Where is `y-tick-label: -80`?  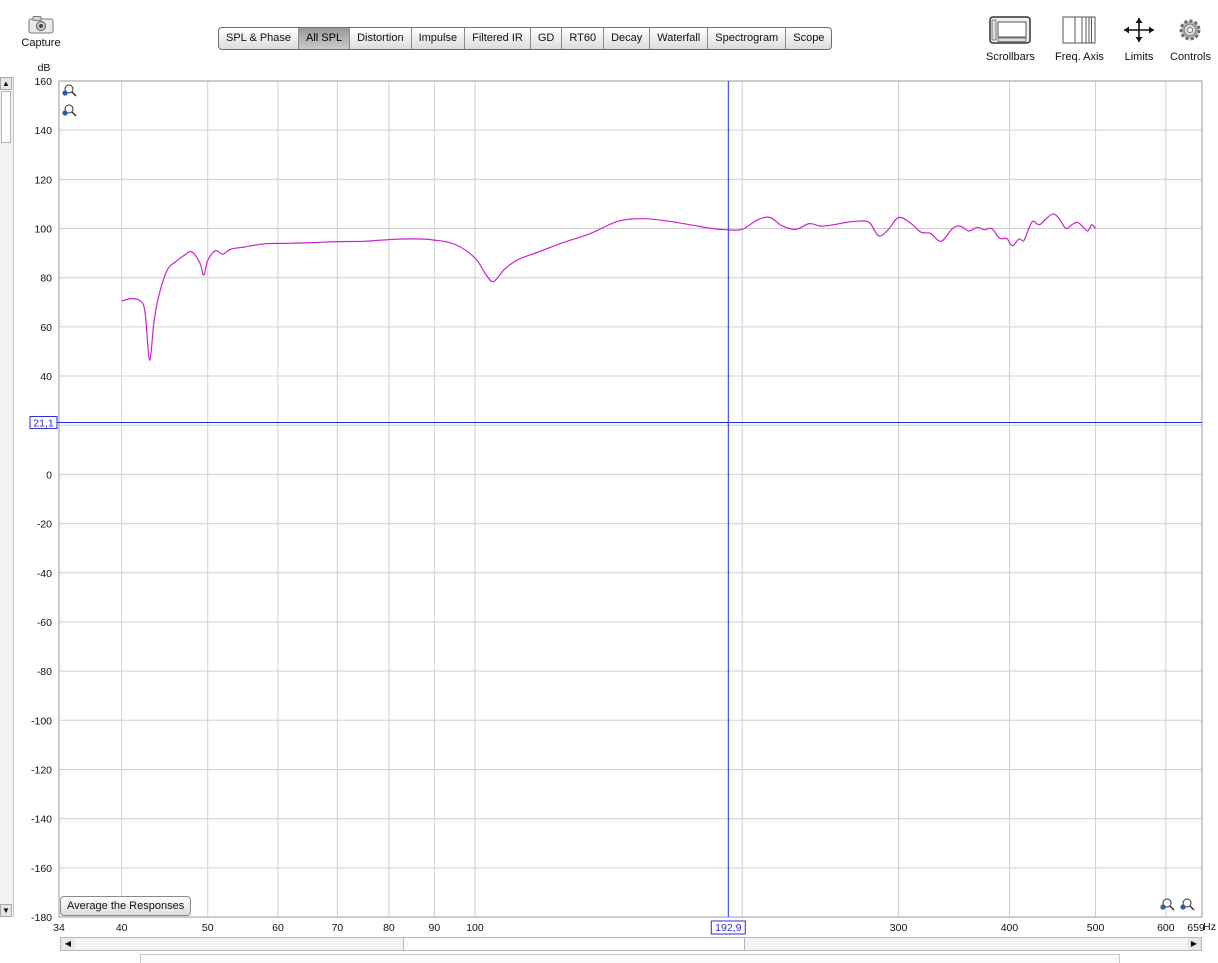
y-tick-label: -80 is located at coordinates (44, 672).